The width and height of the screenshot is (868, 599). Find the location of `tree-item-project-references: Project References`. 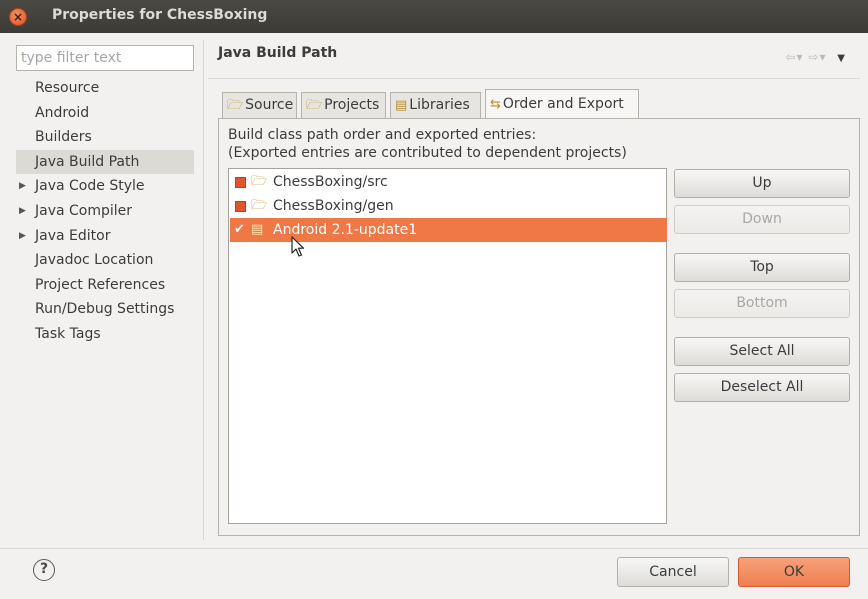

tree-item-project-references: Project References is located at coordinates (105, 285).